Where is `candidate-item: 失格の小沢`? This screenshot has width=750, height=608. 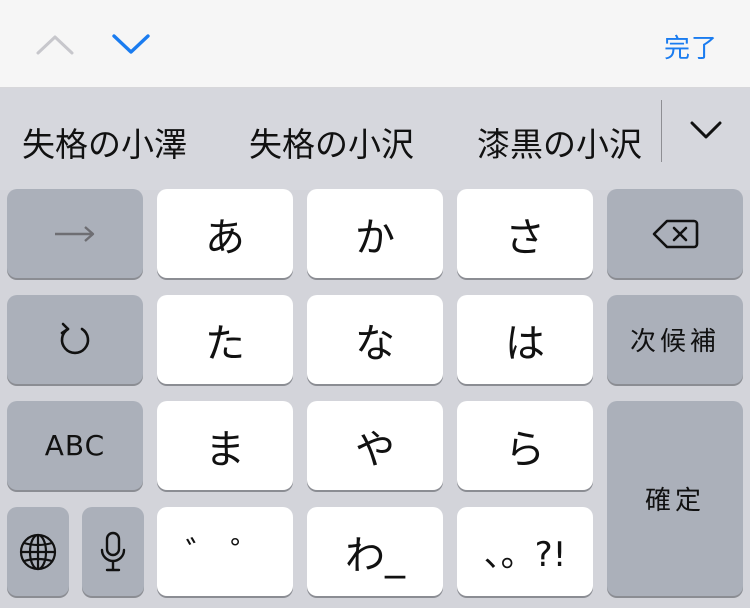
candidate-item: 失格の小沢 is located at coordinates (331, 142).